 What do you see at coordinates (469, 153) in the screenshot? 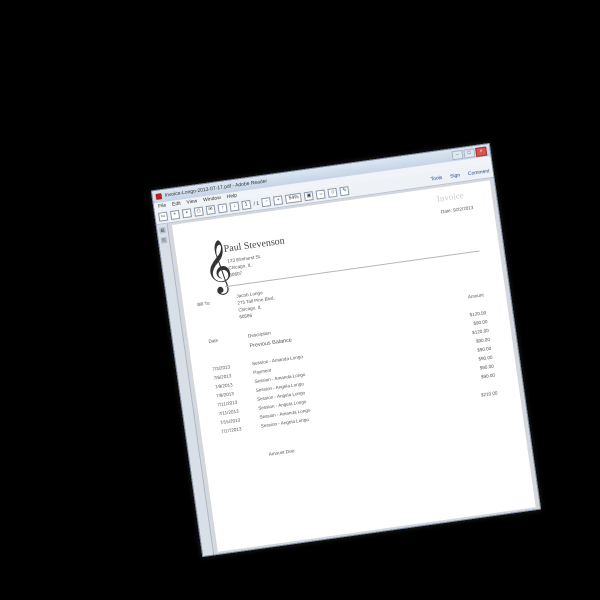
I see `maximize-button: □` at bounding box center [469, 153].